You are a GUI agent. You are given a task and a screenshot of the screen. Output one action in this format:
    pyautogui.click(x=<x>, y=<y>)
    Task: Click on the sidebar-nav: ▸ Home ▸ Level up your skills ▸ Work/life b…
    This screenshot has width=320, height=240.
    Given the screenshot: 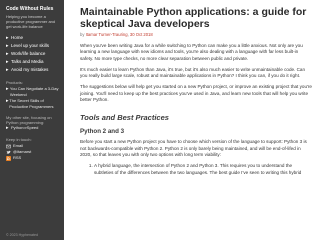 What is the action you would take?
    pyautogui.click(x=35, y=54)
    